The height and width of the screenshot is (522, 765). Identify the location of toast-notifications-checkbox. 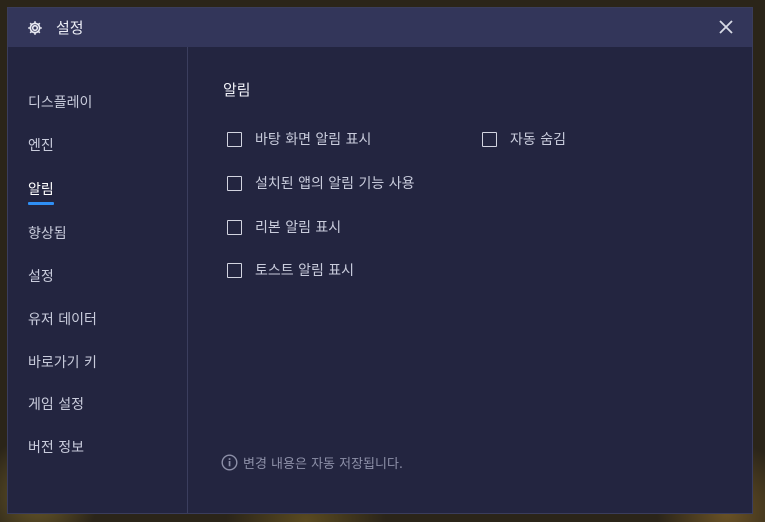
(234, 270).